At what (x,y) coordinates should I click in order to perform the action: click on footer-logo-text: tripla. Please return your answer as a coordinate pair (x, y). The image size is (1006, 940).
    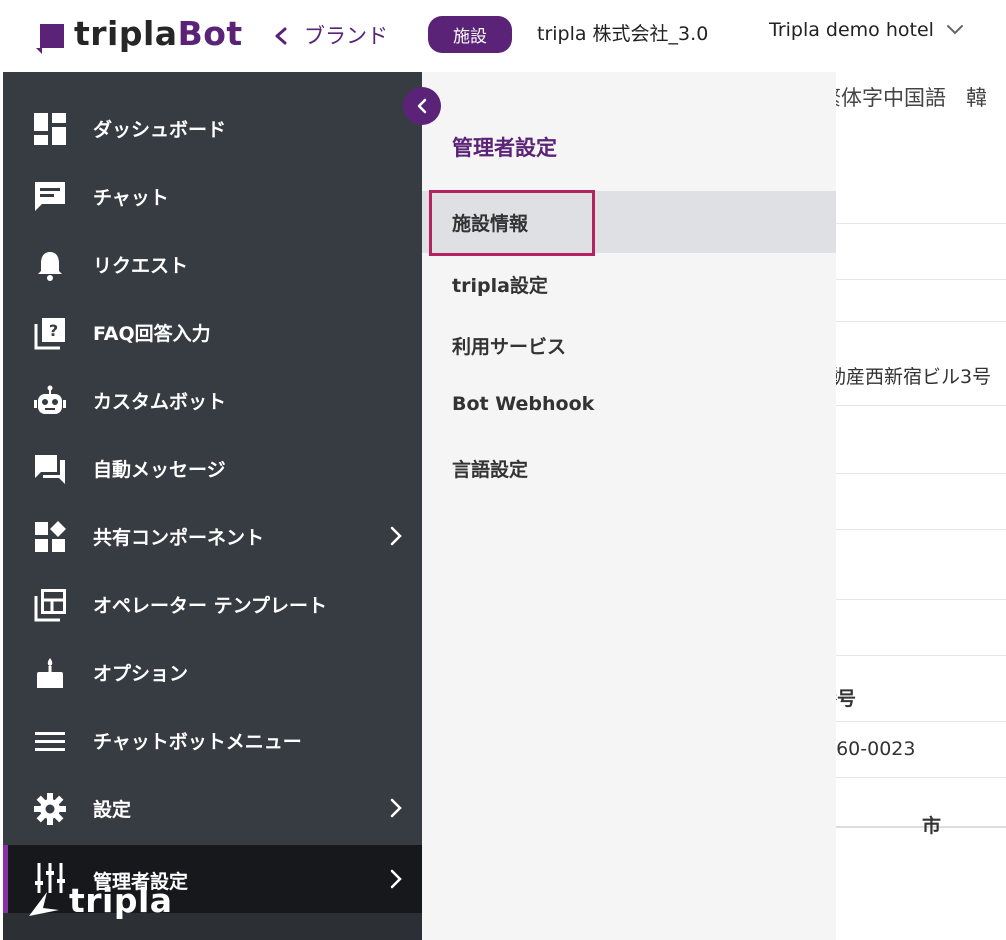
    Looking at the image, I should click on (121, 900).